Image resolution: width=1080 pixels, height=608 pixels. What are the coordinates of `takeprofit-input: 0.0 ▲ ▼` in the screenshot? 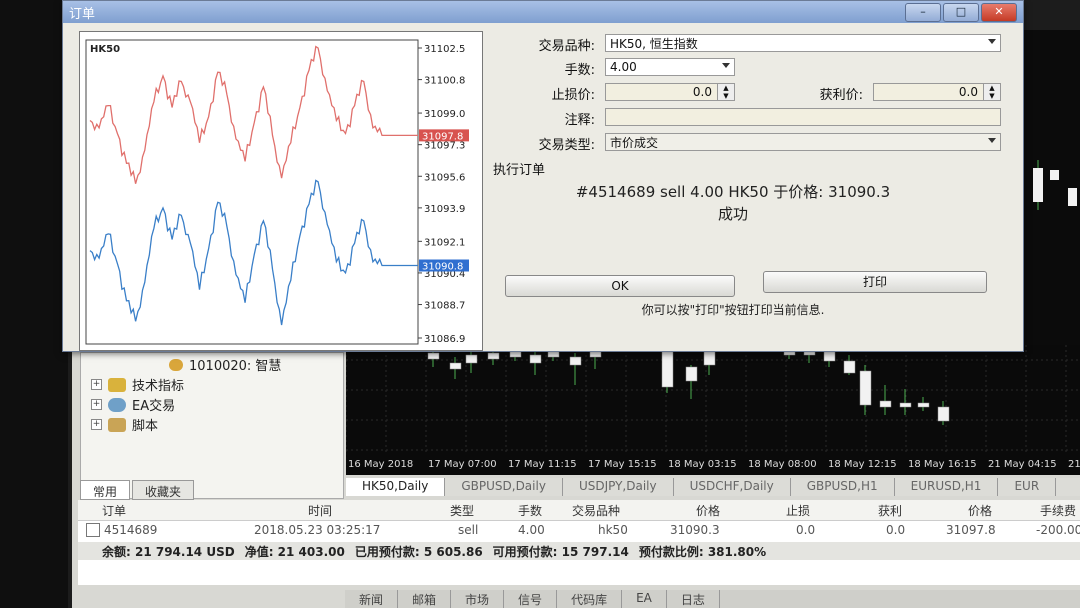 It's located at (937, 92).